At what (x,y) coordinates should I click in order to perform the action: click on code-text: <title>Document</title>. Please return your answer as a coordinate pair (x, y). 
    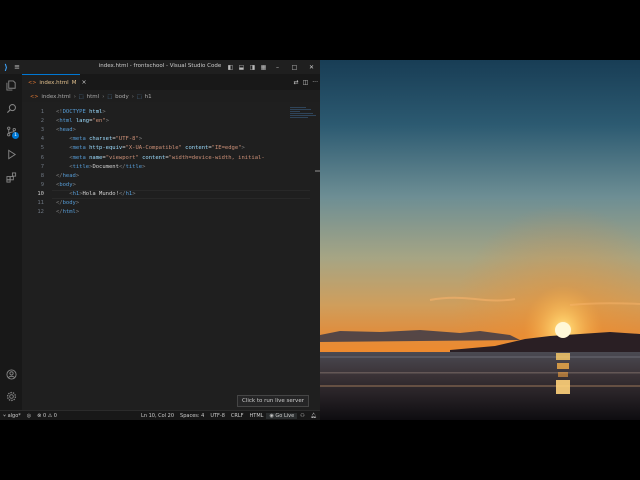
    Looking at the image, I should click on (107, 166).